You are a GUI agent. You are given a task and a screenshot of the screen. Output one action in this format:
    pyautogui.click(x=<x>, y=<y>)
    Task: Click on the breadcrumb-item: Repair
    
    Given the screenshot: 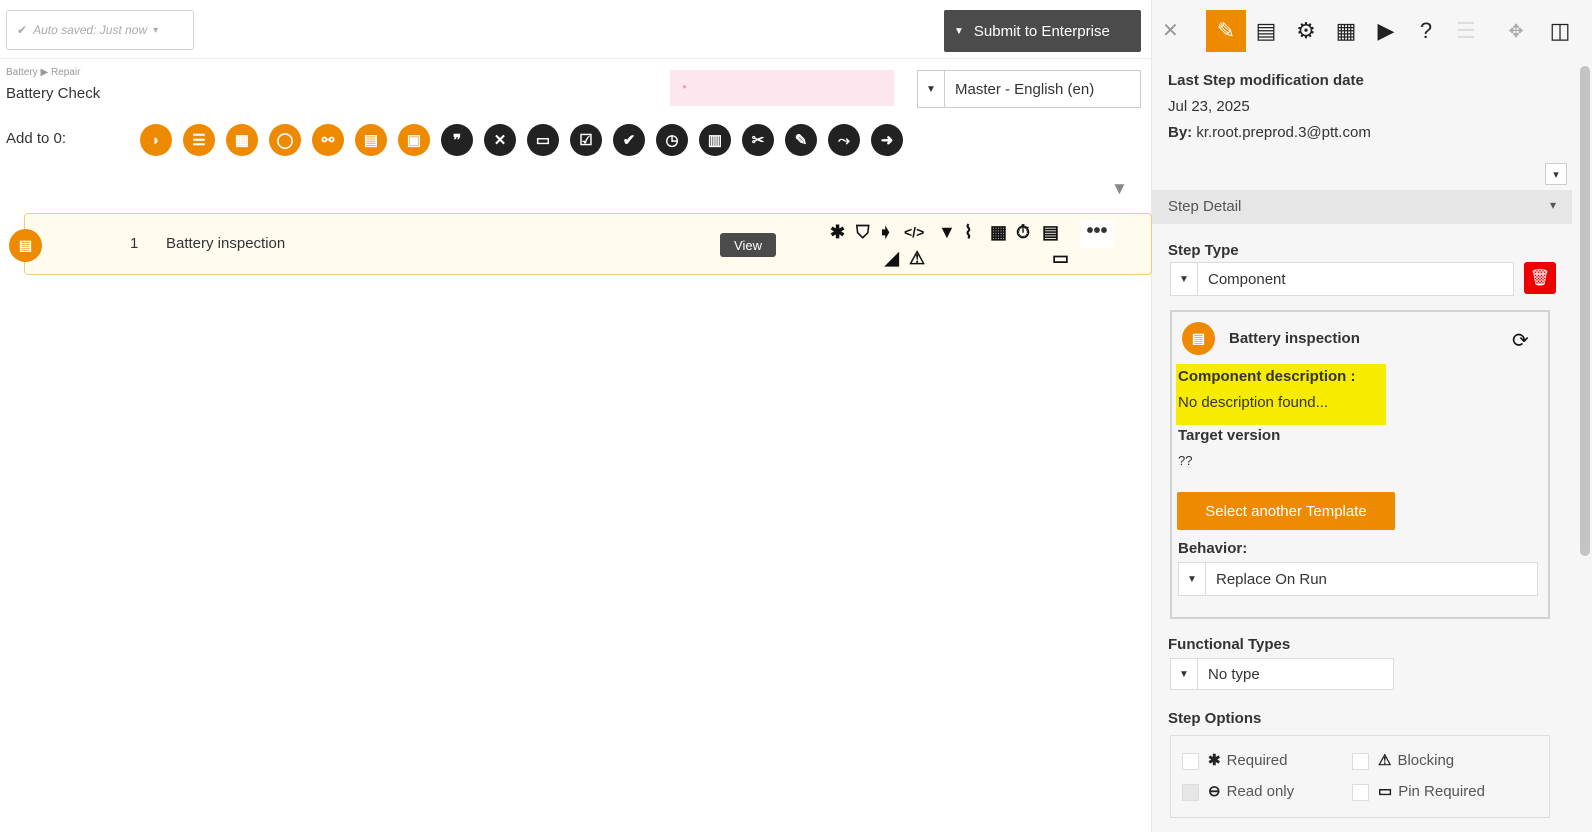 What is the action you would take?
    pyautogui.click(x=65, y=72)
    